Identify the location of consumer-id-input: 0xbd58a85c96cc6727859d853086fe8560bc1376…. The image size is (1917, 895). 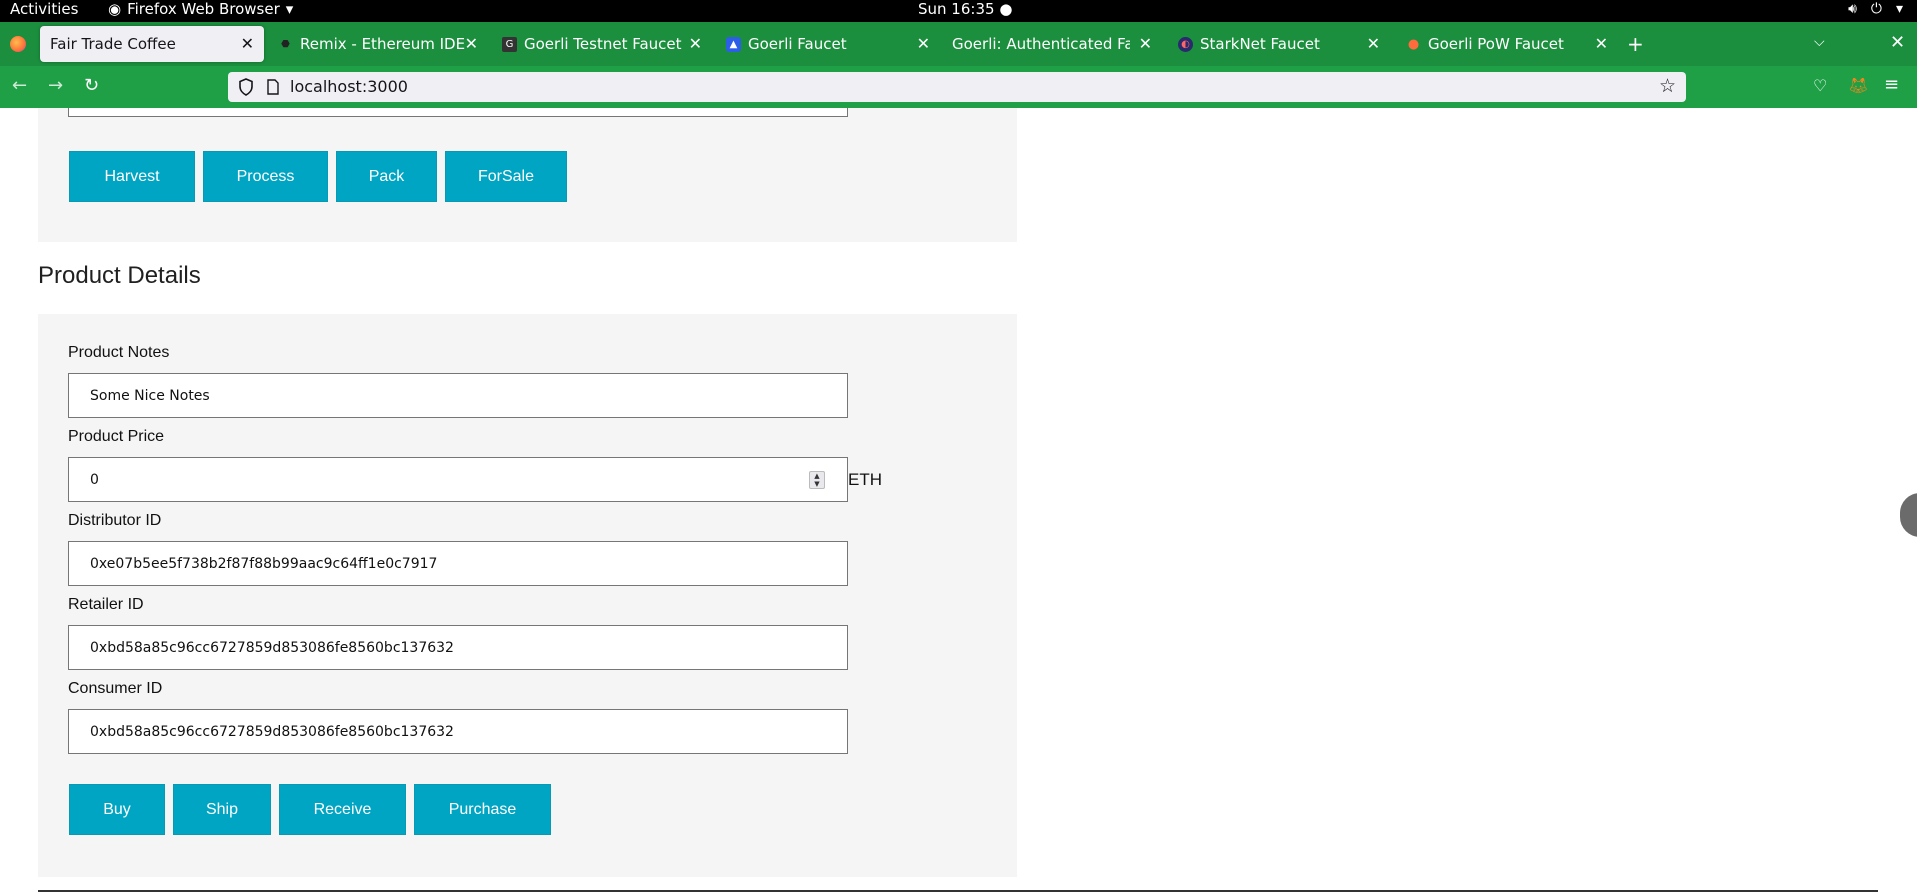
(458, 731).